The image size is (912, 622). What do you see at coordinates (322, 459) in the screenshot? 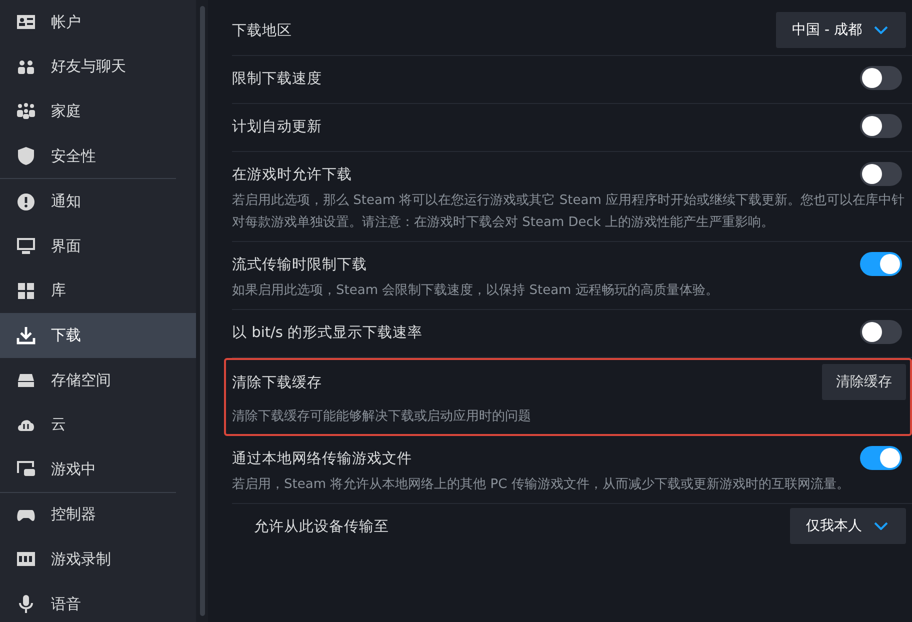
I see `setting-title: 通过本地网络传输游戏文件` at bounding box center [322, 459].